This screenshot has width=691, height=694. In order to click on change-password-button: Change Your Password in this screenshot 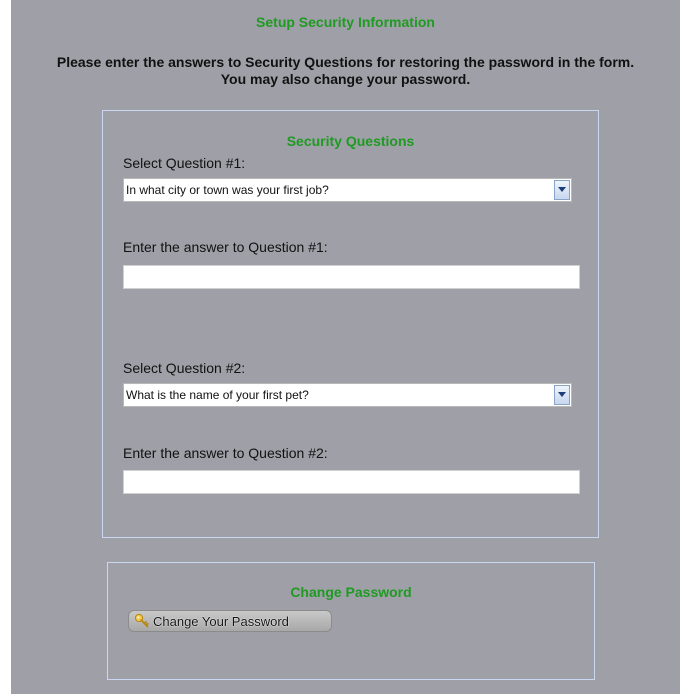, I will do `click(230, 621)`.